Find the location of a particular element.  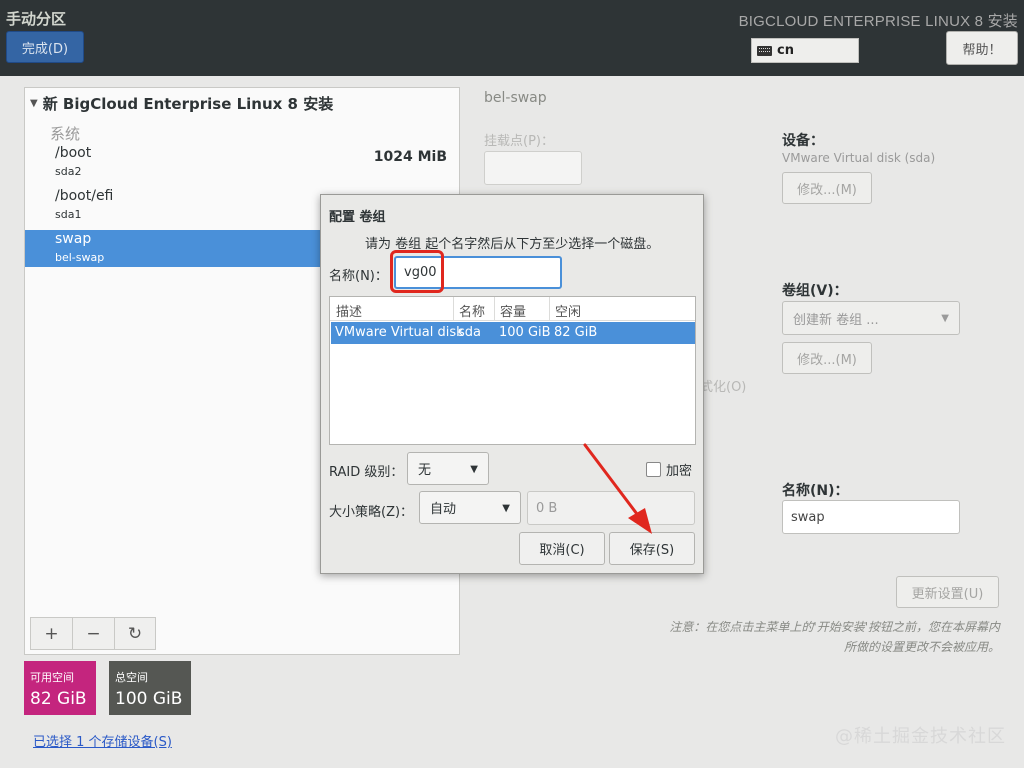

modify-device-button: 修改...(M) is located at coordinates (827, 188).